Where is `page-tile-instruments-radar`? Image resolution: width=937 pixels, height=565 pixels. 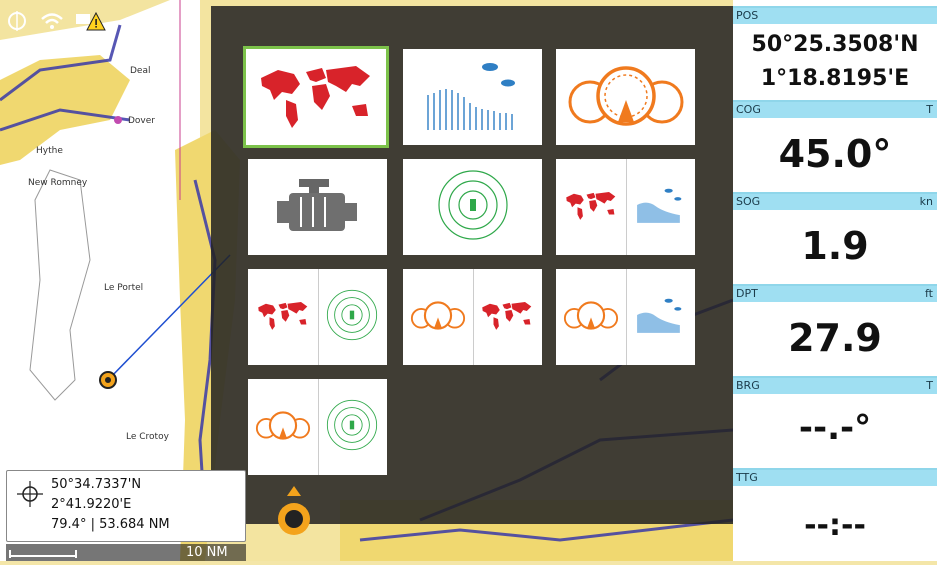 page-tile-instruments-radar is located at coordinates (317, 427).